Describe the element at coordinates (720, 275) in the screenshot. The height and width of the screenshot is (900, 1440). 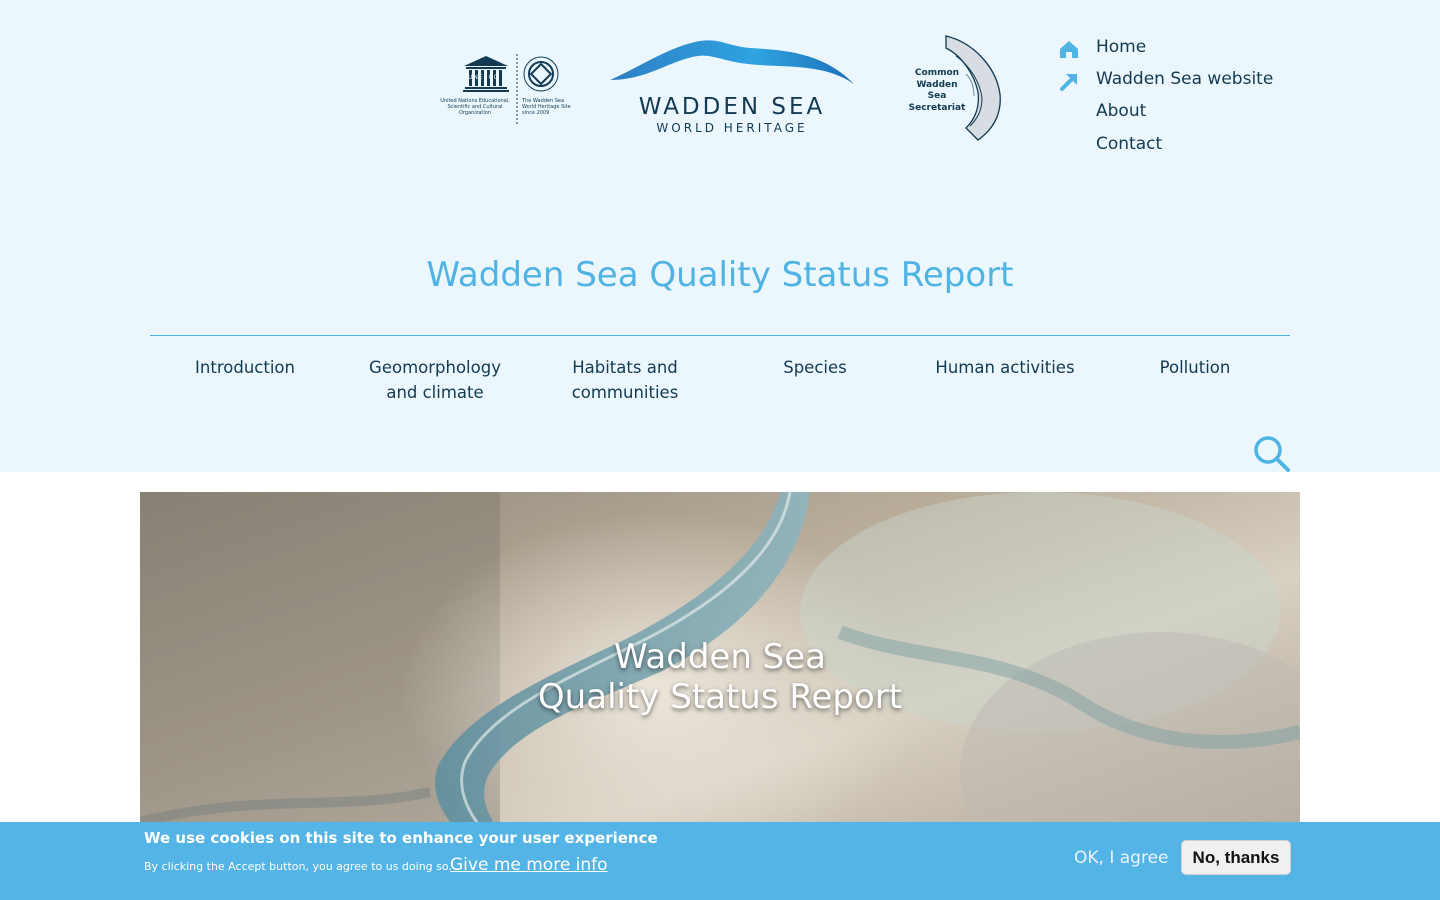
I see `site-title: Wadden Sea Quality Status Report` at that location.